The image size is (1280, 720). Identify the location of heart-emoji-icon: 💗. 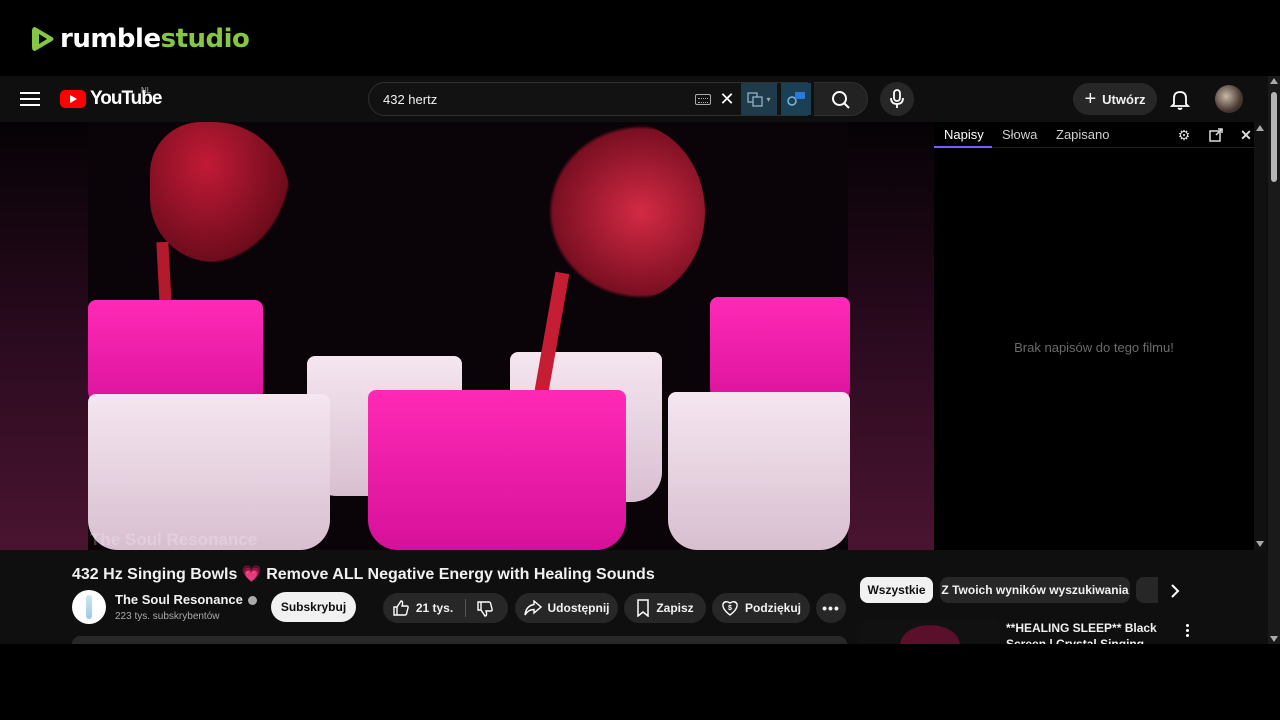
(251, 574).